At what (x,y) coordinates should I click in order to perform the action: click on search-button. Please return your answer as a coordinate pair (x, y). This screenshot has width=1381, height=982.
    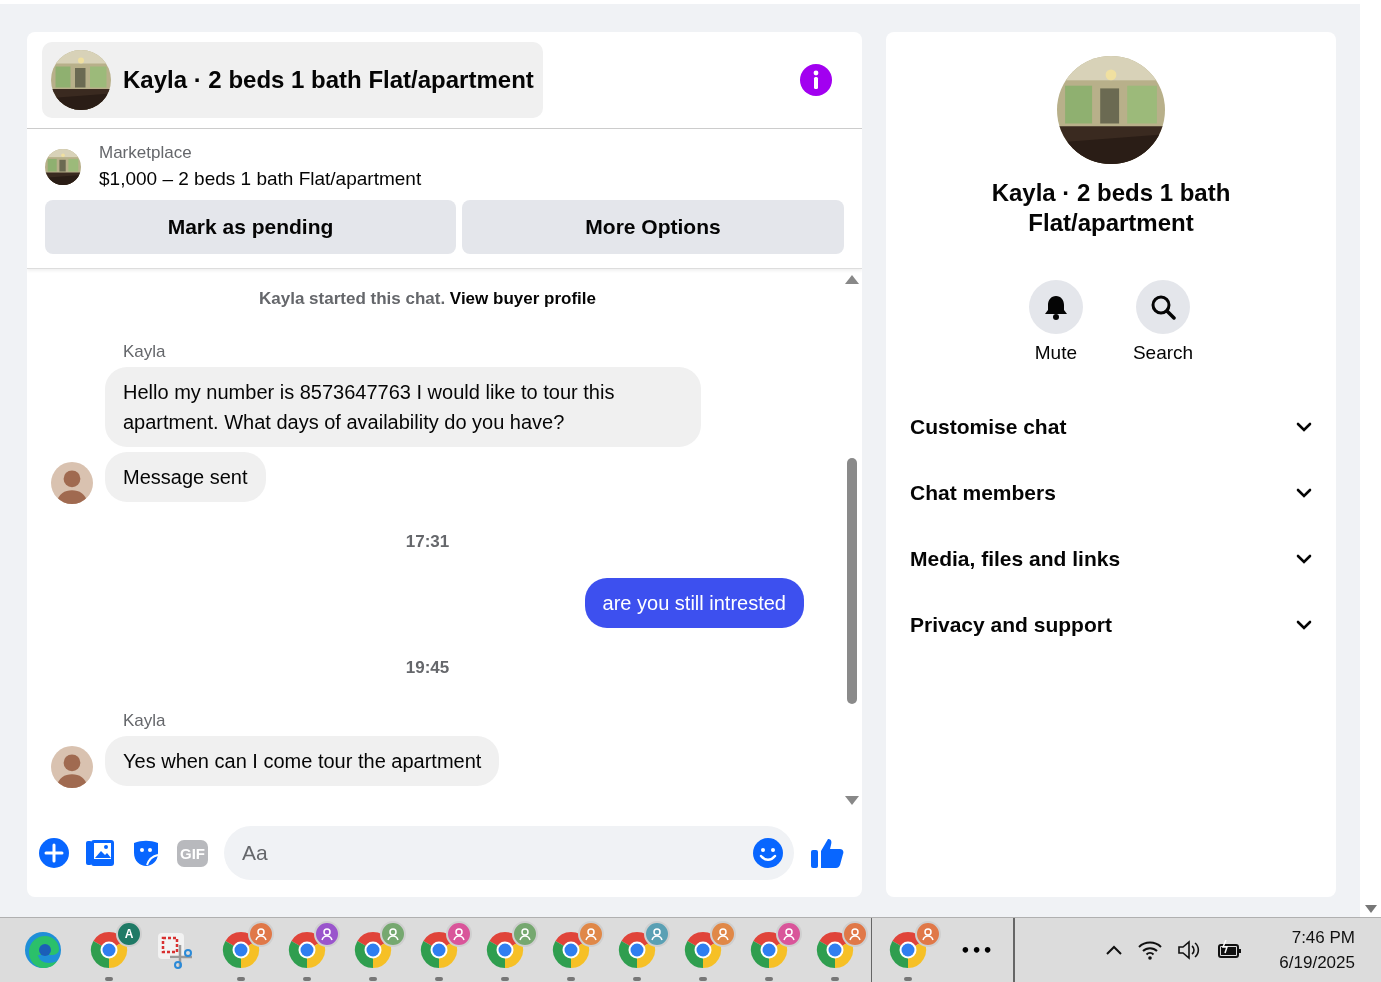
    Looking at the image, I should click on (1163, 307).